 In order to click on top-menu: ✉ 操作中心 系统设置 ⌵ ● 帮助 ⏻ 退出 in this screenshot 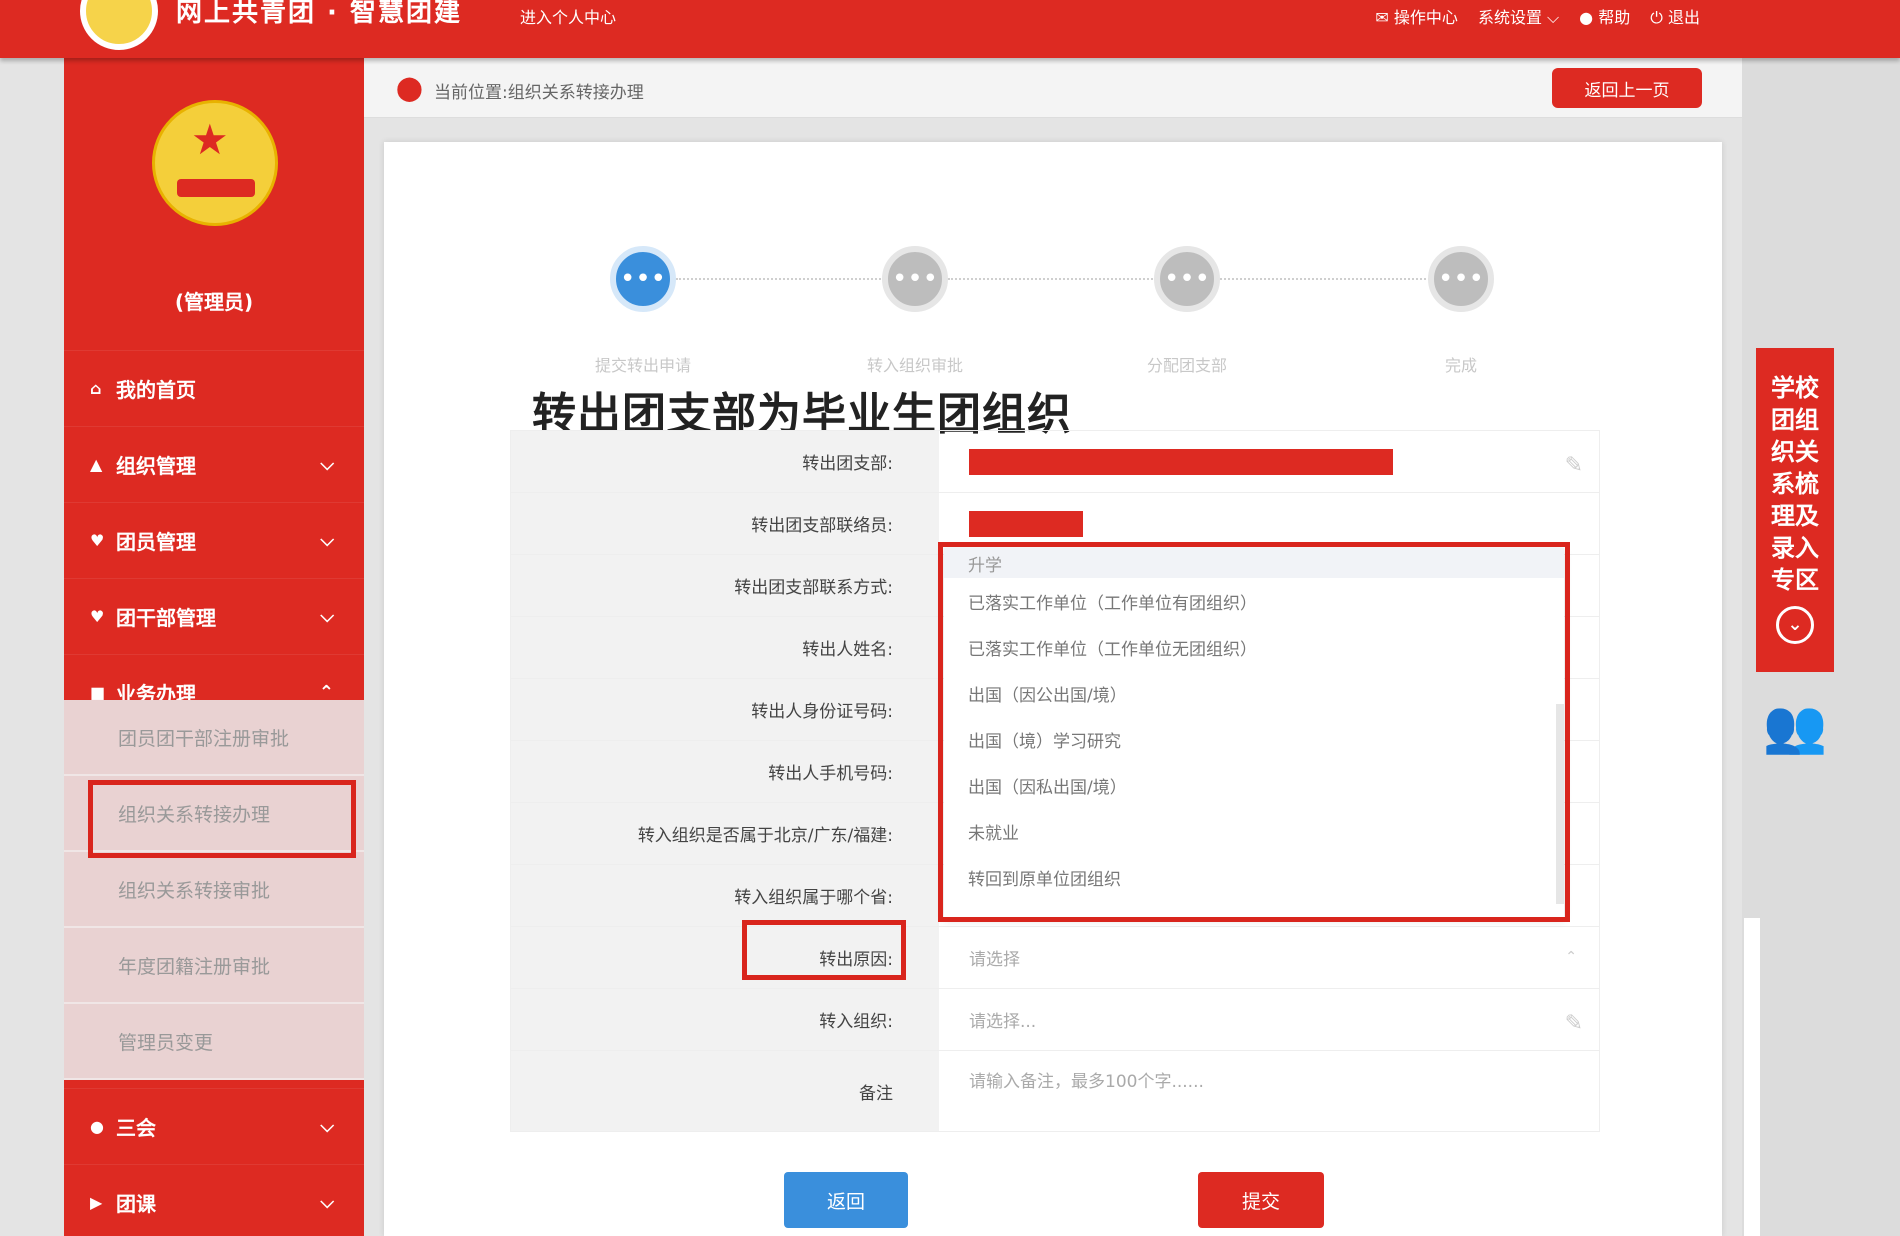, I will do `click(1537, 16)`.